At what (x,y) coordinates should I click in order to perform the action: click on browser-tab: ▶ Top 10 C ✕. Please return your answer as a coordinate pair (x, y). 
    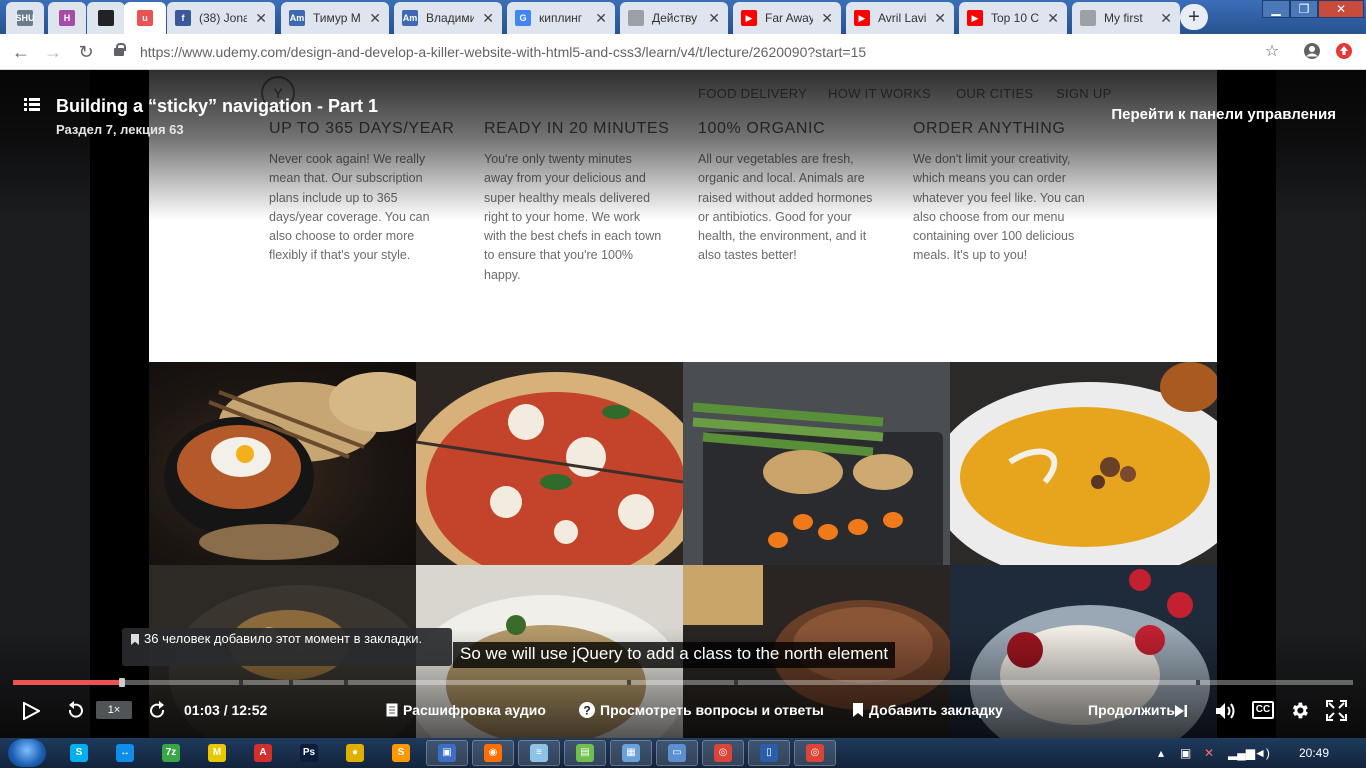
    Looking at the image, I should click on (1013, 18).